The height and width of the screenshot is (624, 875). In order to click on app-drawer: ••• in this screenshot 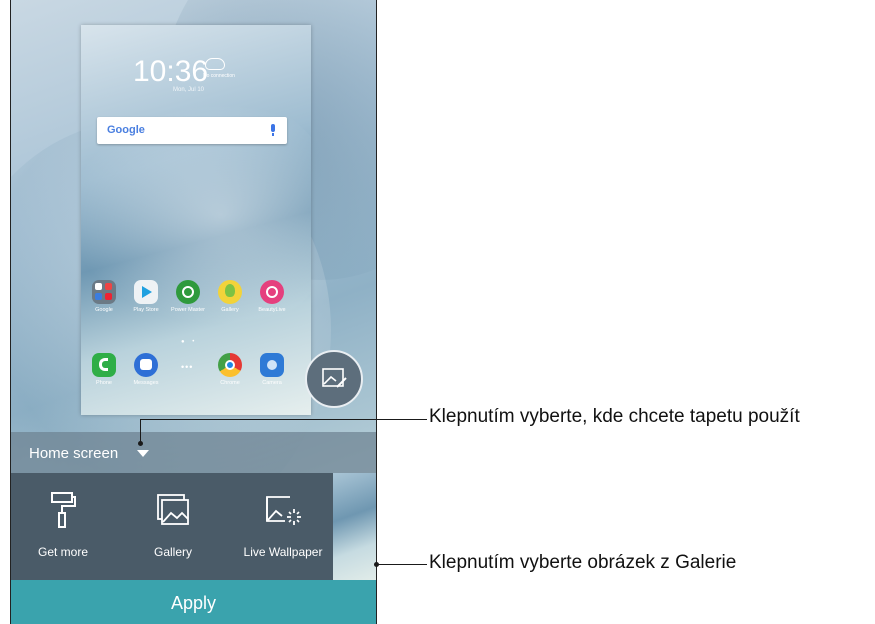, I will do `click(188, 365)`.